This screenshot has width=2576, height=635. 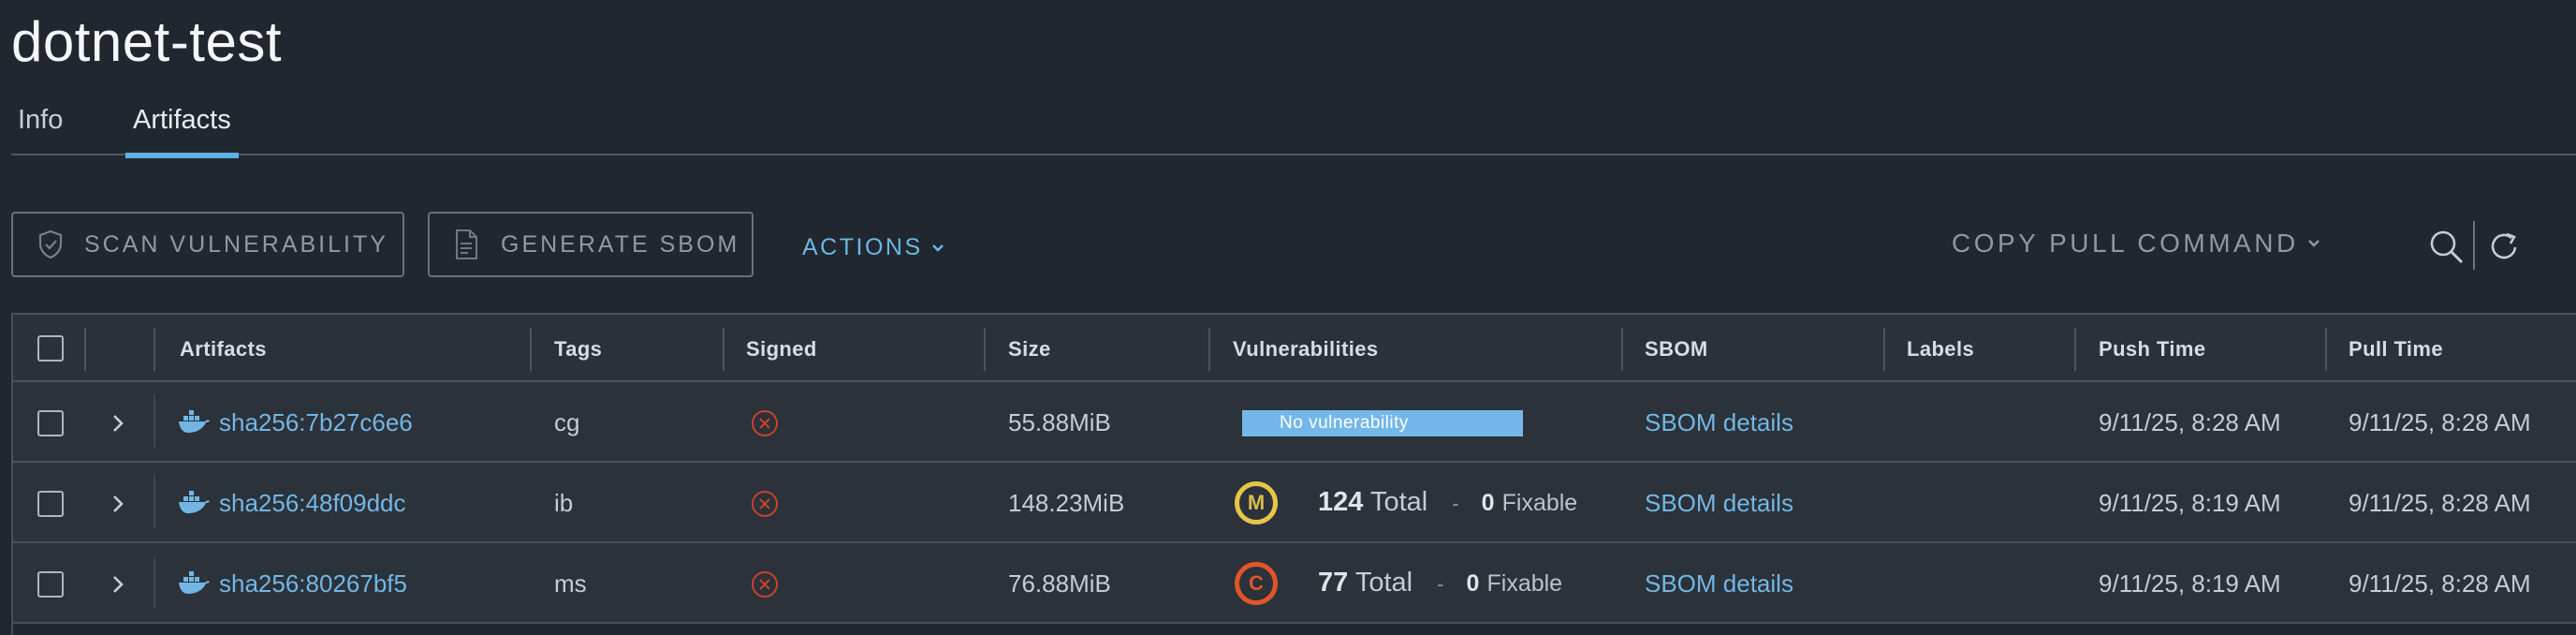 What do you see at coordinates (1066, 503) in the screenshot?
I see `size-value: 148.23MiB` at bounding box center [1066, 503].